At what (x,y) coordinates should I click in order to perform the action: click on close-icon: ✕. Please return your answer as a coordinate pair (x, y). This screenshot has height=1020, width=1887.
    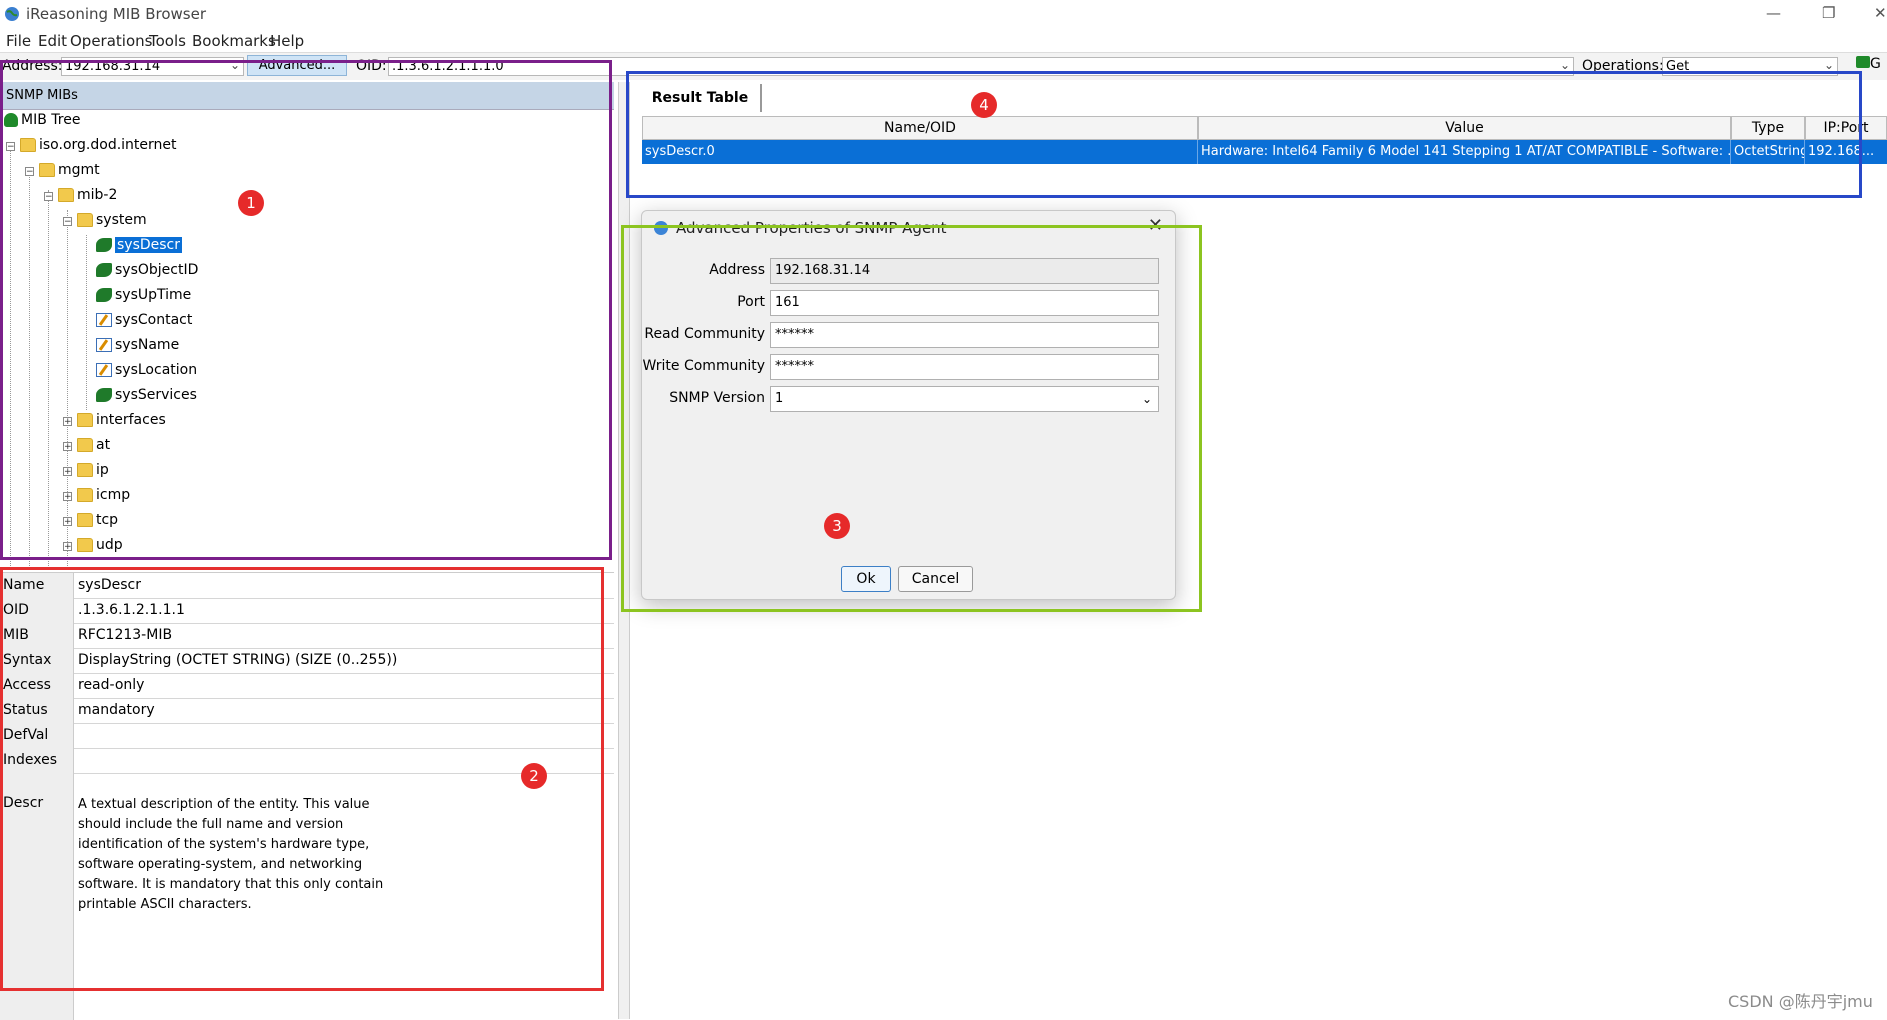
    Looking at the image, I should click on (1155, 225).